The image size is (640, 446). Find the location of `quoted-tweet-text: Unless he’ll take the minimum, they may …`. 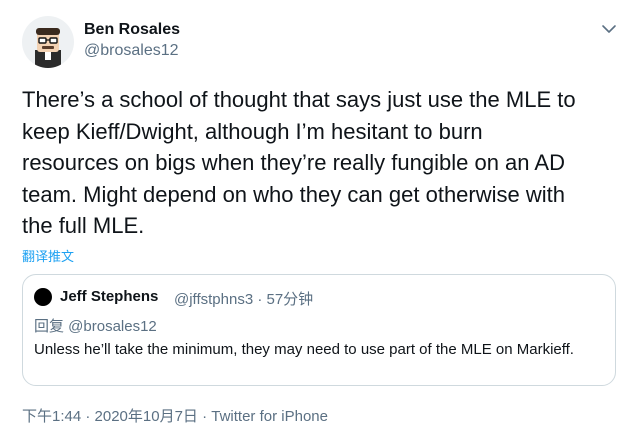

quoted-tweet-text: Unless he’ll take the minimum, they may … is located at coordinates (304, 349).